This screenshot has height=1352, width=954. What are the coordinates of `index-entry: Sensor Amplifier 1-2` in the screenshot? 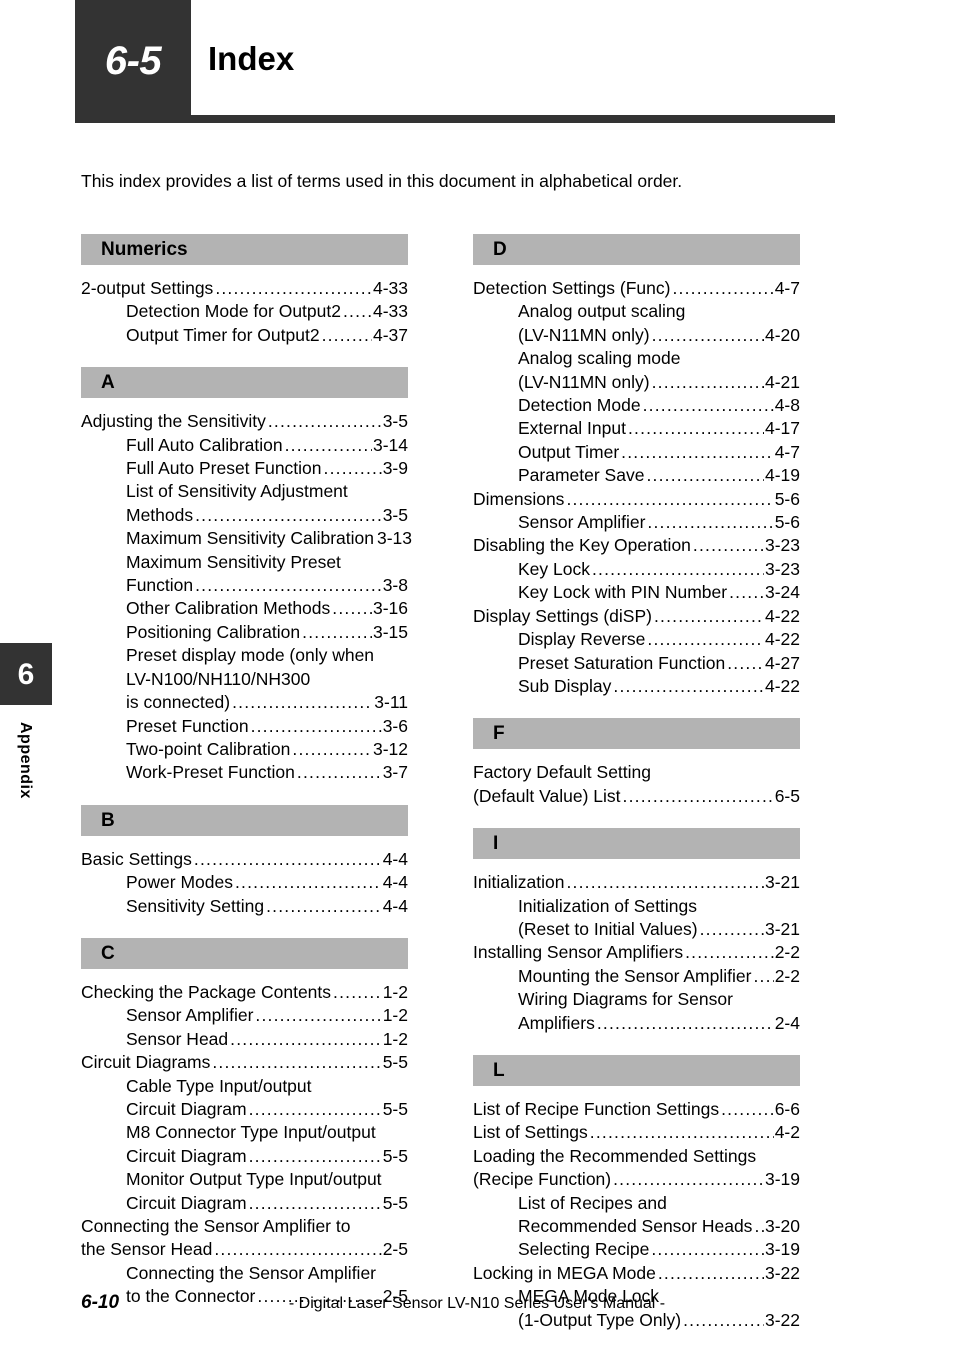 It's located at (244, 1015).